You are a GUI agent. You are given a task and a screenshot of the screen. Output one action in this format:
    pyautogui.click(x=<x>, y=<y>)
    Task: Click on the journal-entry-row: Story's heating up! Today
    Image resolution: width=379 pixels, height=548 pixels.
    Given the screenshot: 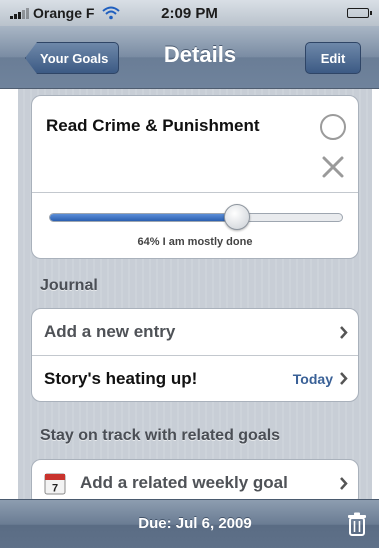 What is the action you would take?
    pyautogui.click(x=195, y=378)
    